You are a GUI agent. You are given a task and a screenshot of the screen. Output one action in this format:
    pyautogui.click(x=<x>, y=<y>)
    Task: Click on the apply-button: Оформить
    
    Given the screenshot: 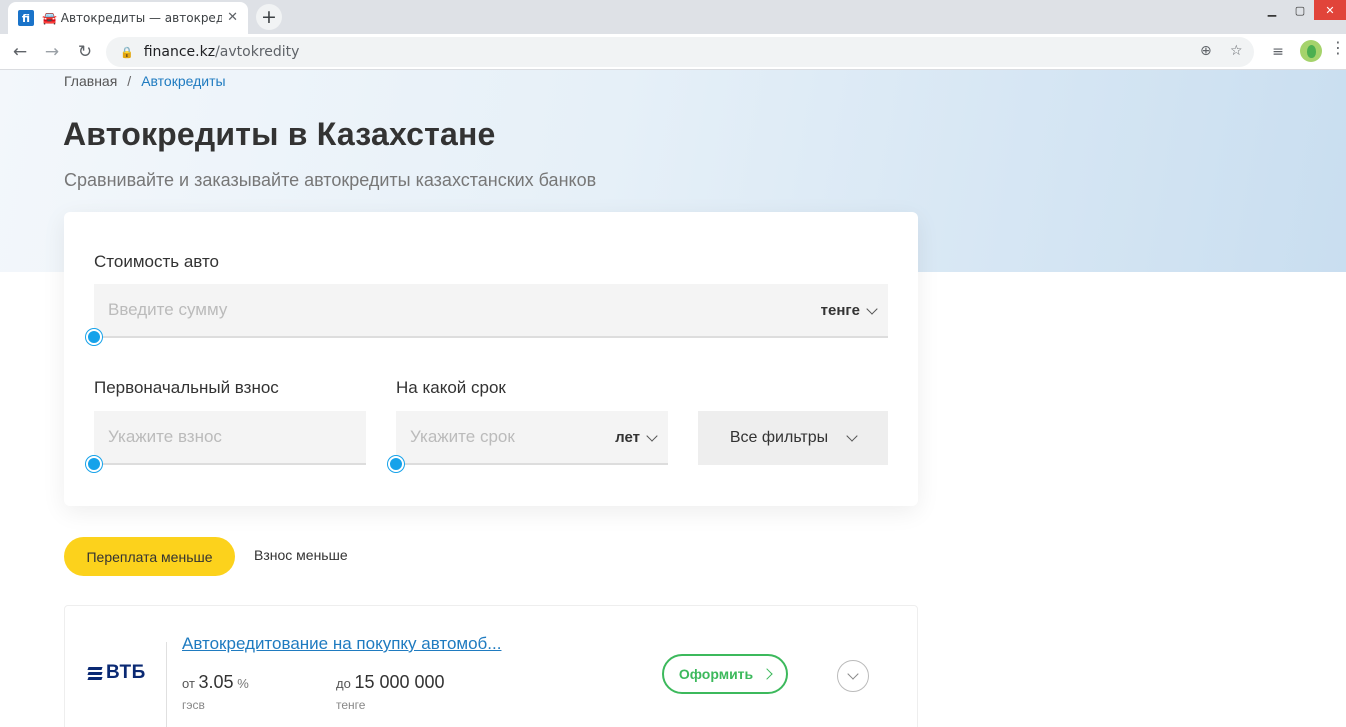 What is the action you would take?
    pyautogui.click(x=725, y=674)
    